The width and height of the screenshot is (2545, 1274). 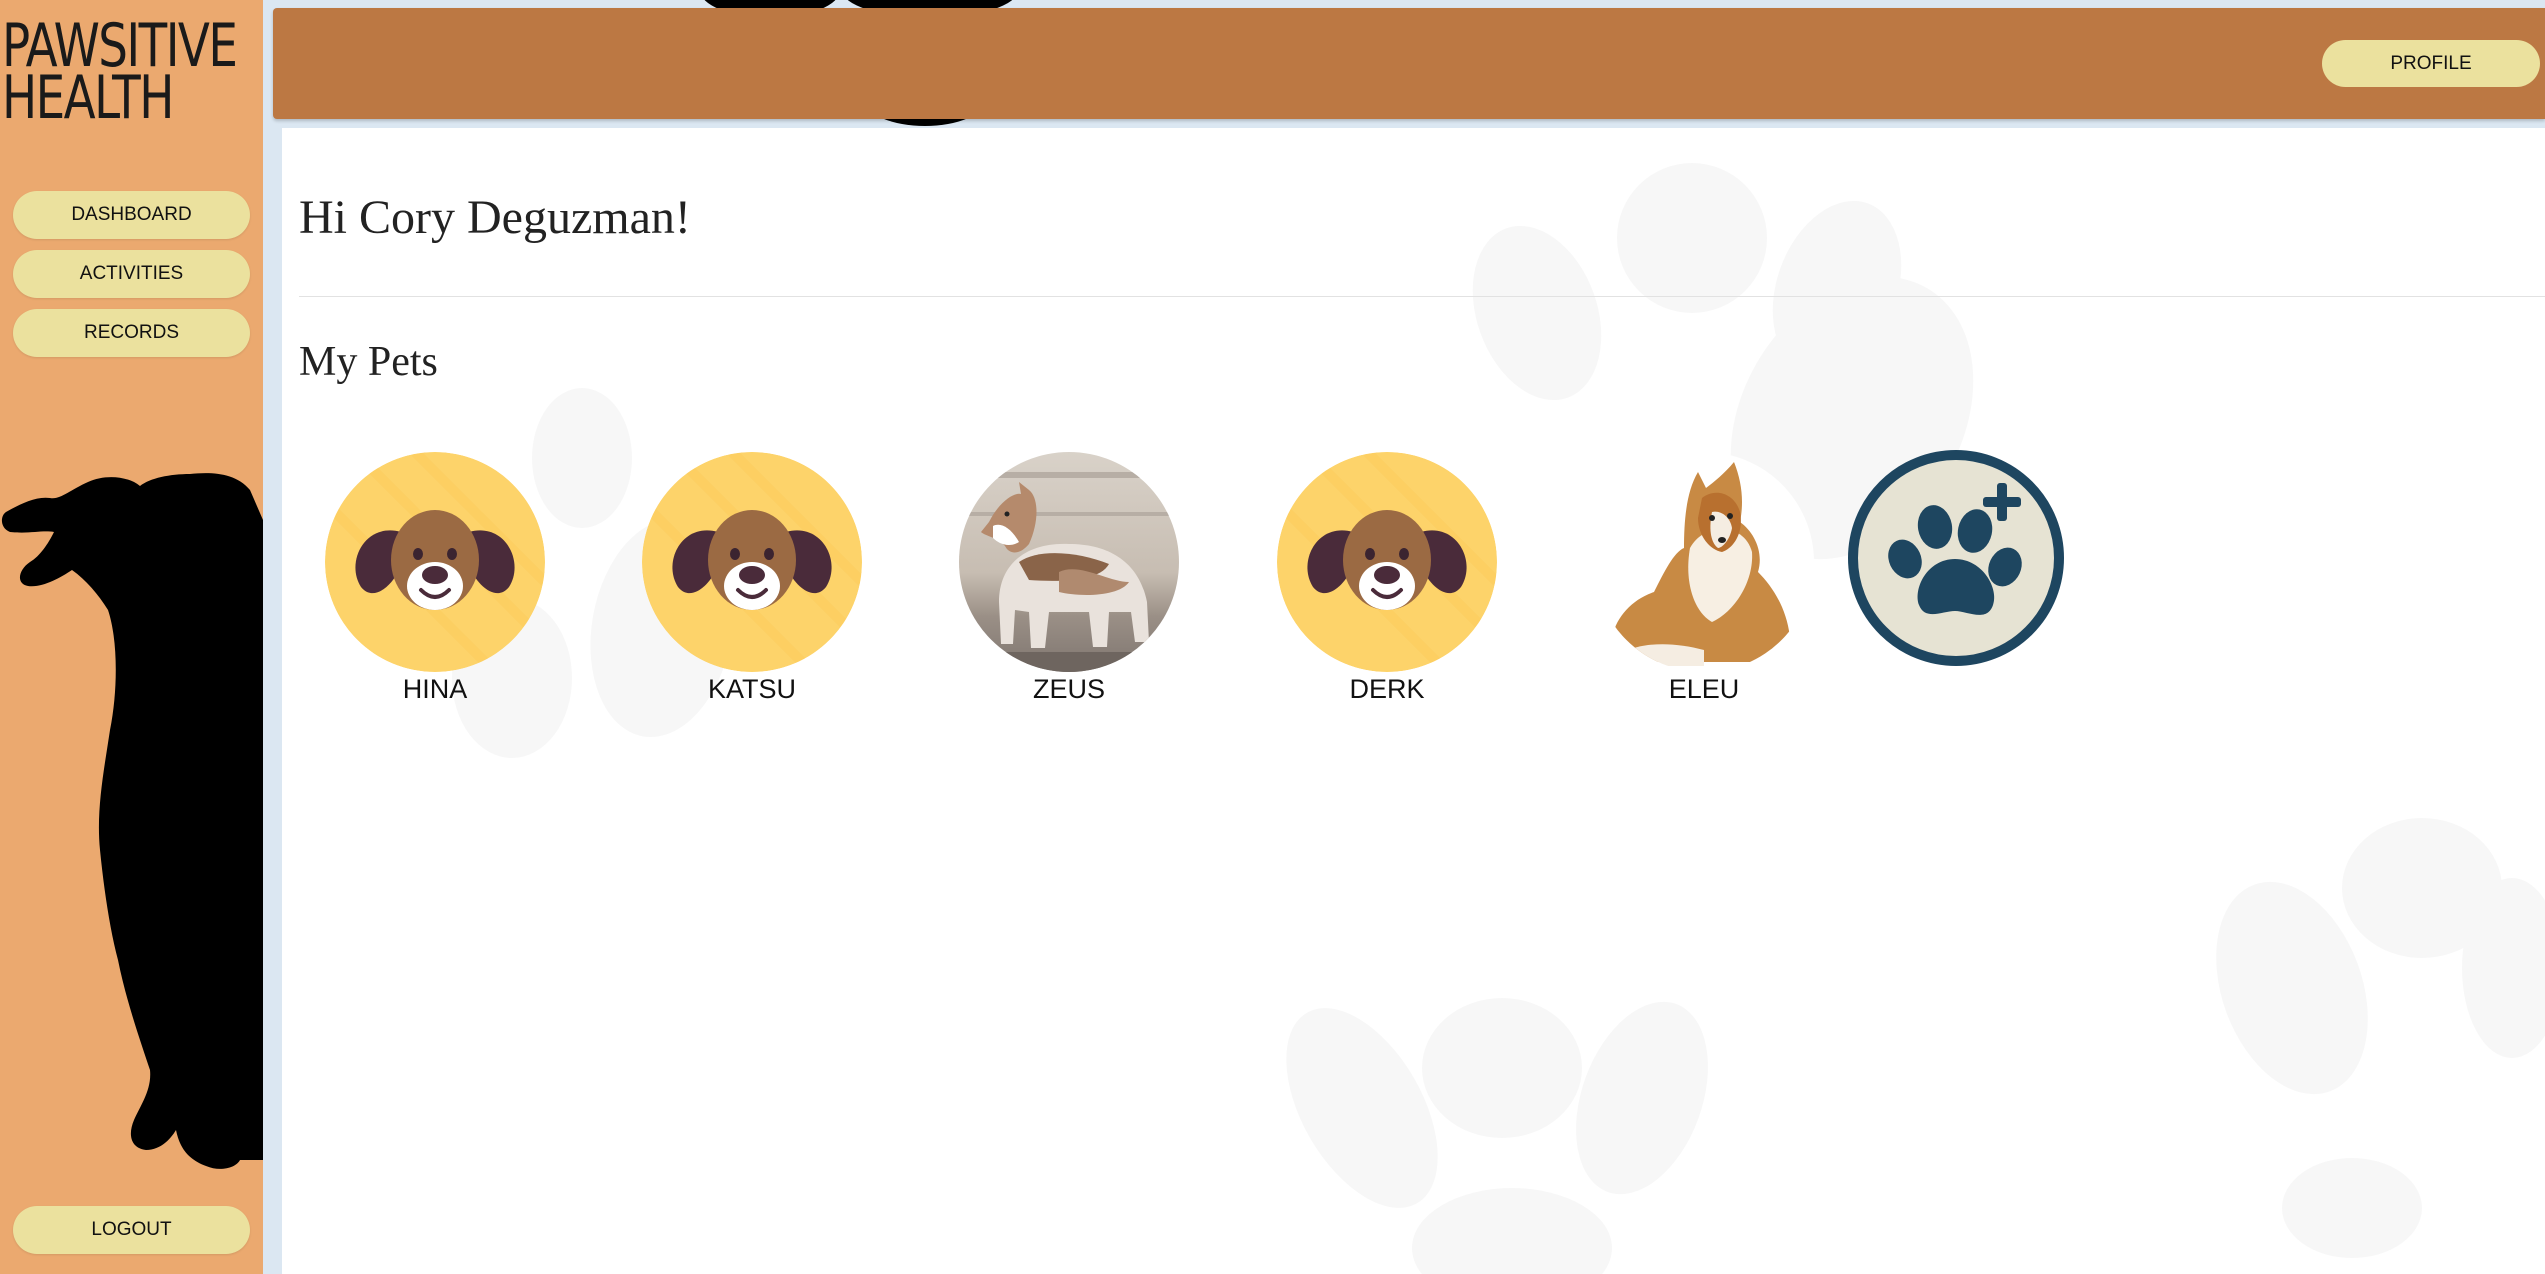 I want to click on pet-card-katsu: KATSU, so click(x=752, y=578).